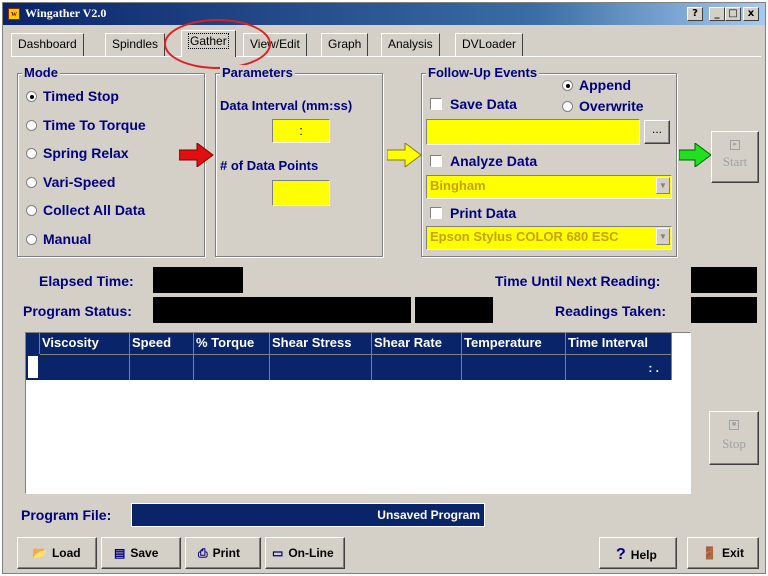 This screenshot has height=576, width=768. Describe the element at coordinates (311, 553) in the screenshot. I see `online-label: On-Line` at that location.